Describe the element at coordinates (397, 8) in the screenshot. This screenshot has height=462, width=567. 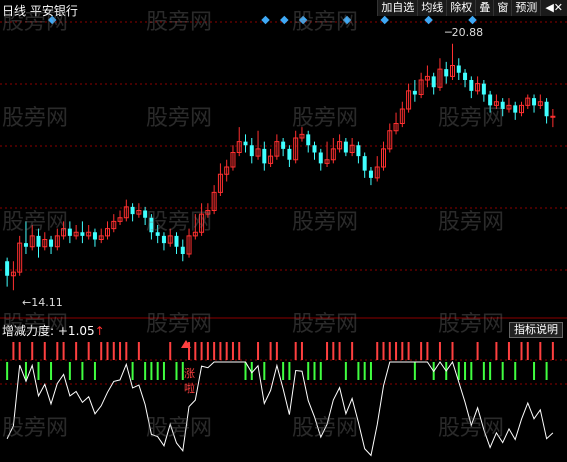
I see `add-favorite-button: 加自选` at that location.